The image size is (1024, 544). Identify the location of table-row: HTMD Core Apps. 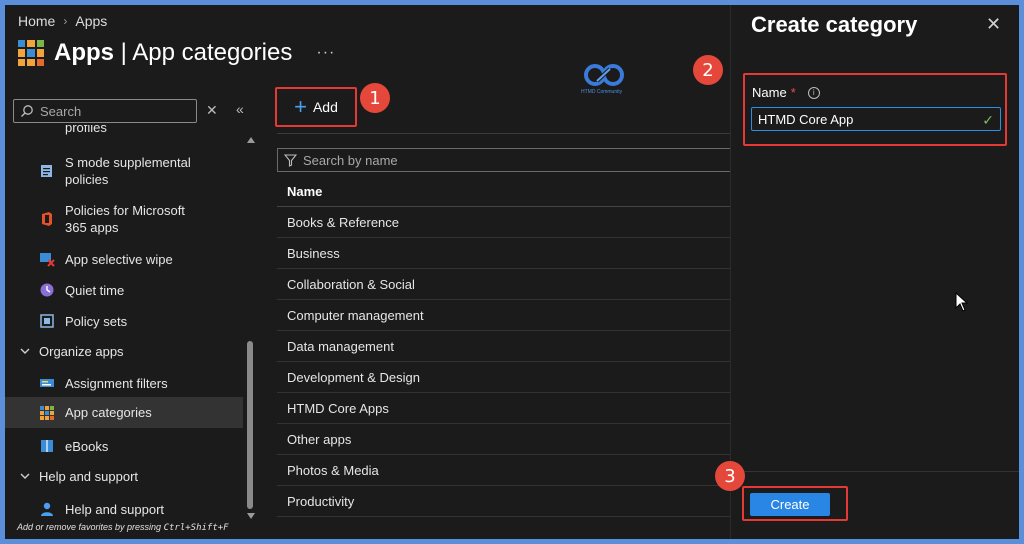
(504, 408).